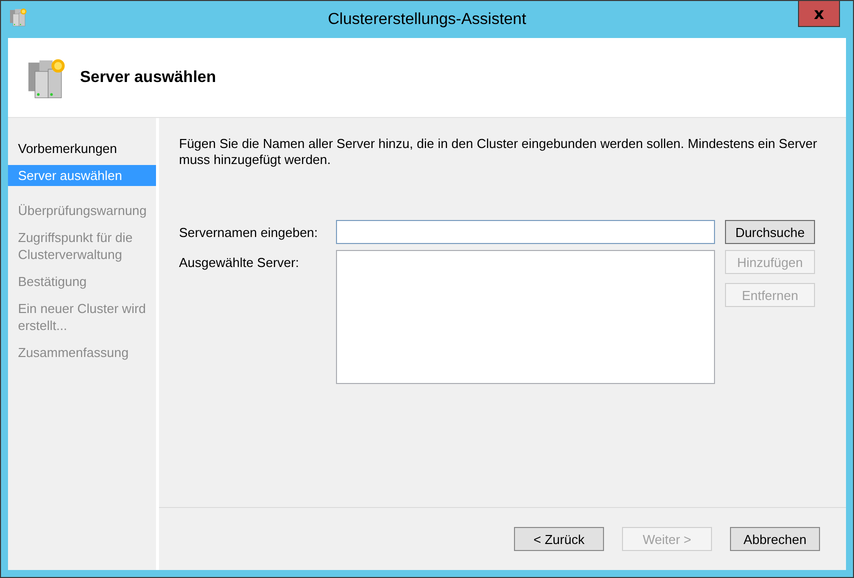 This screenshot has height=578, width=854. I want to click on page-title: Server auswählen, so click(148, 77).